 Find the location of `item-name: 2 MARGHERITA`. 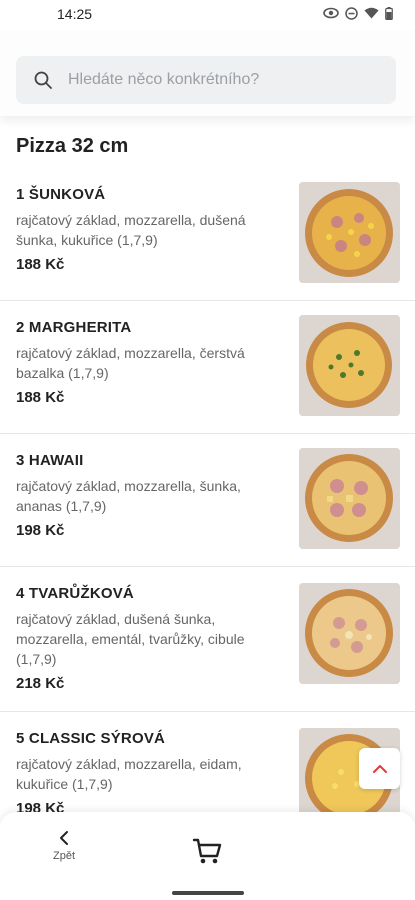

item-name: 2 MARGHERITA is located at coordinates (74, 327).